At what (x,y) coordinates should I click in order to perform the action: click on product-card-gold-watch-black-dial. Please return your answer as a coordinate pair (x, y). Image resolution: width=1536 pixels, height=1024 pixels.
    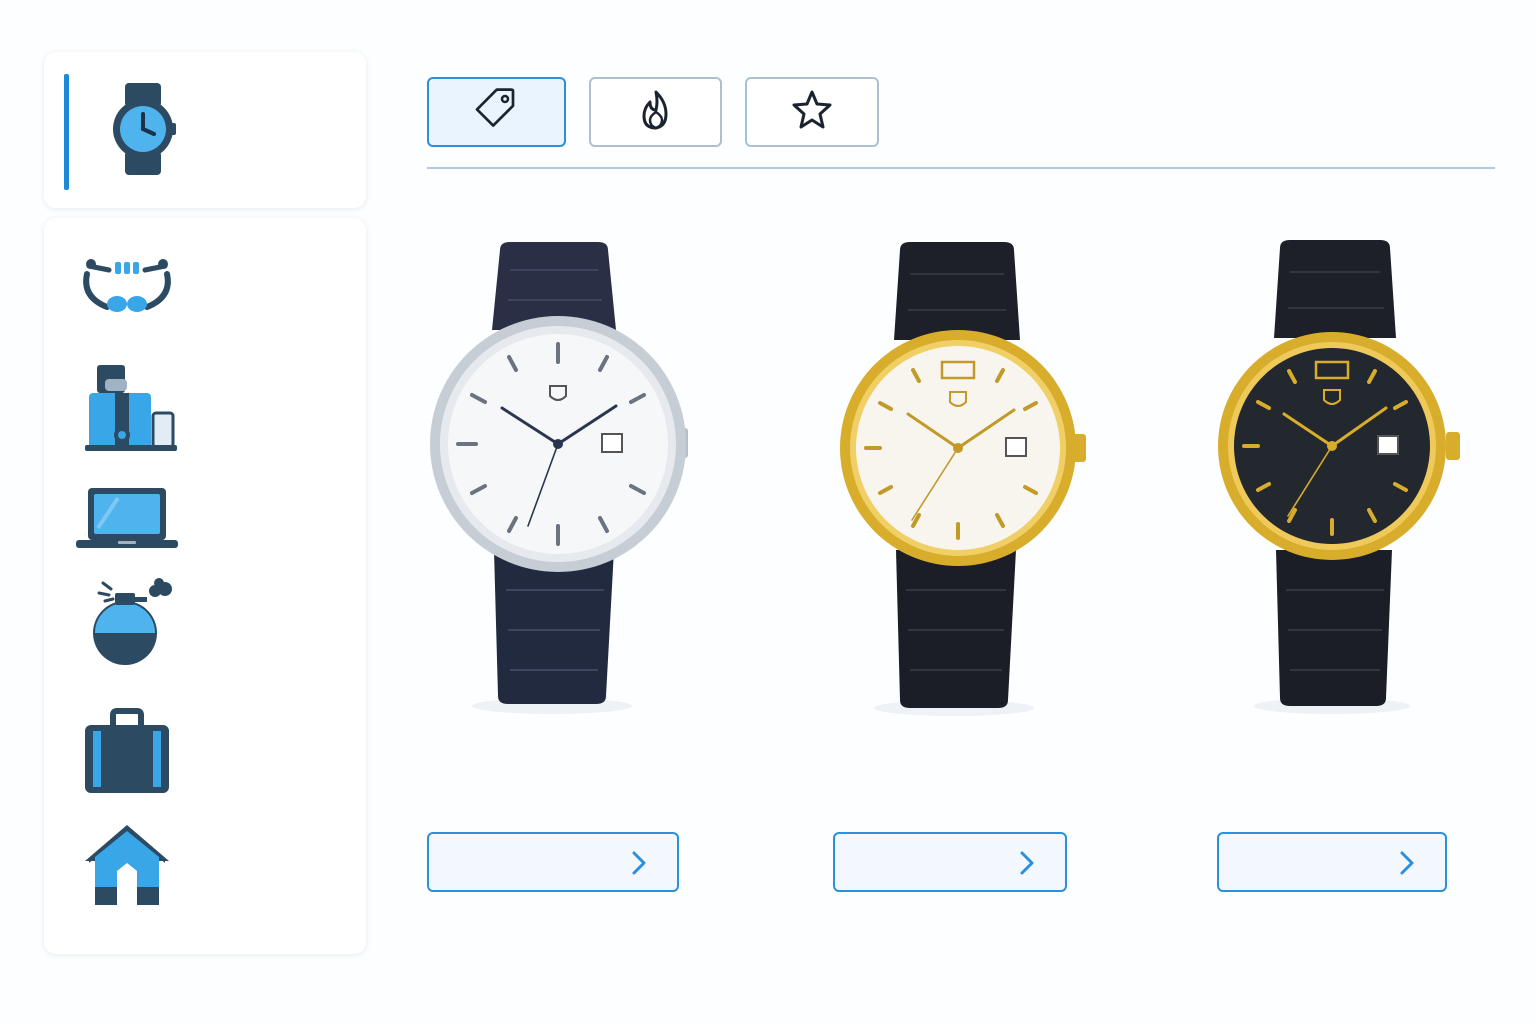
    Looking at the image, I should click on (1340, 480).